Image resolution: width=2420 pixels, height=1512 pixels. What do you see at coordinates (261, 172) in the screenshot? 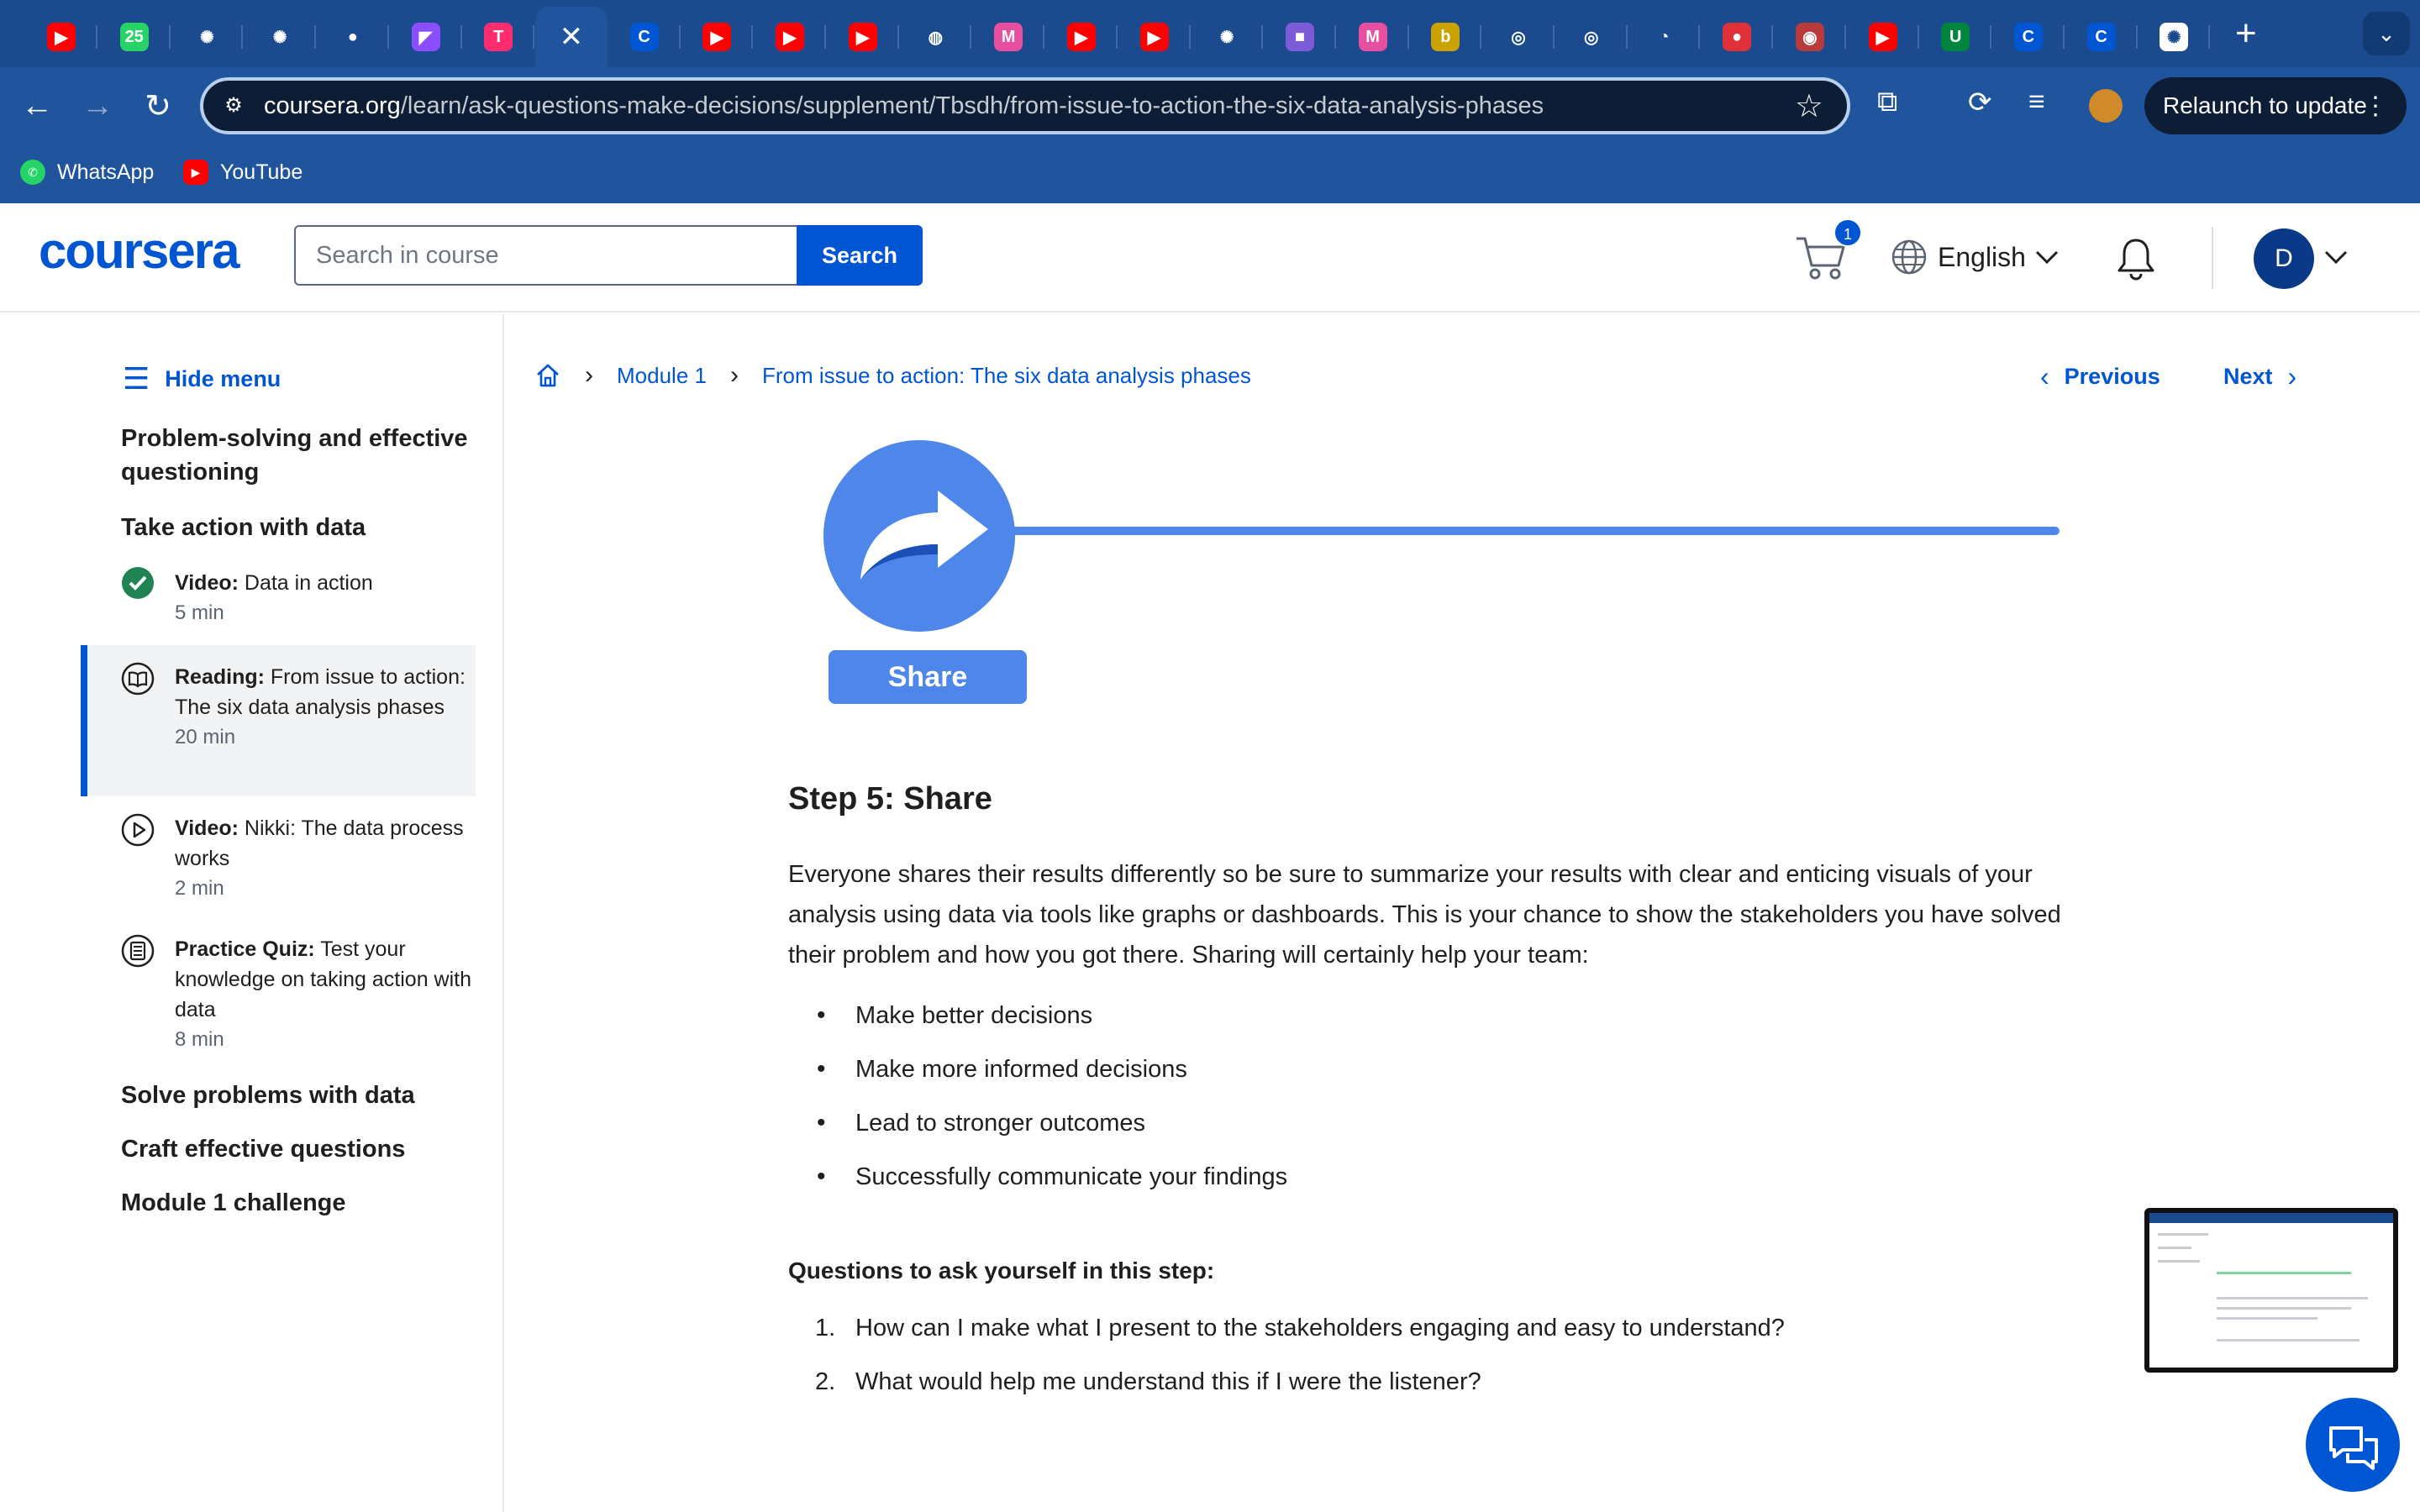
I see `bookmark-label: YouTube` at bounding box center [261, 172].